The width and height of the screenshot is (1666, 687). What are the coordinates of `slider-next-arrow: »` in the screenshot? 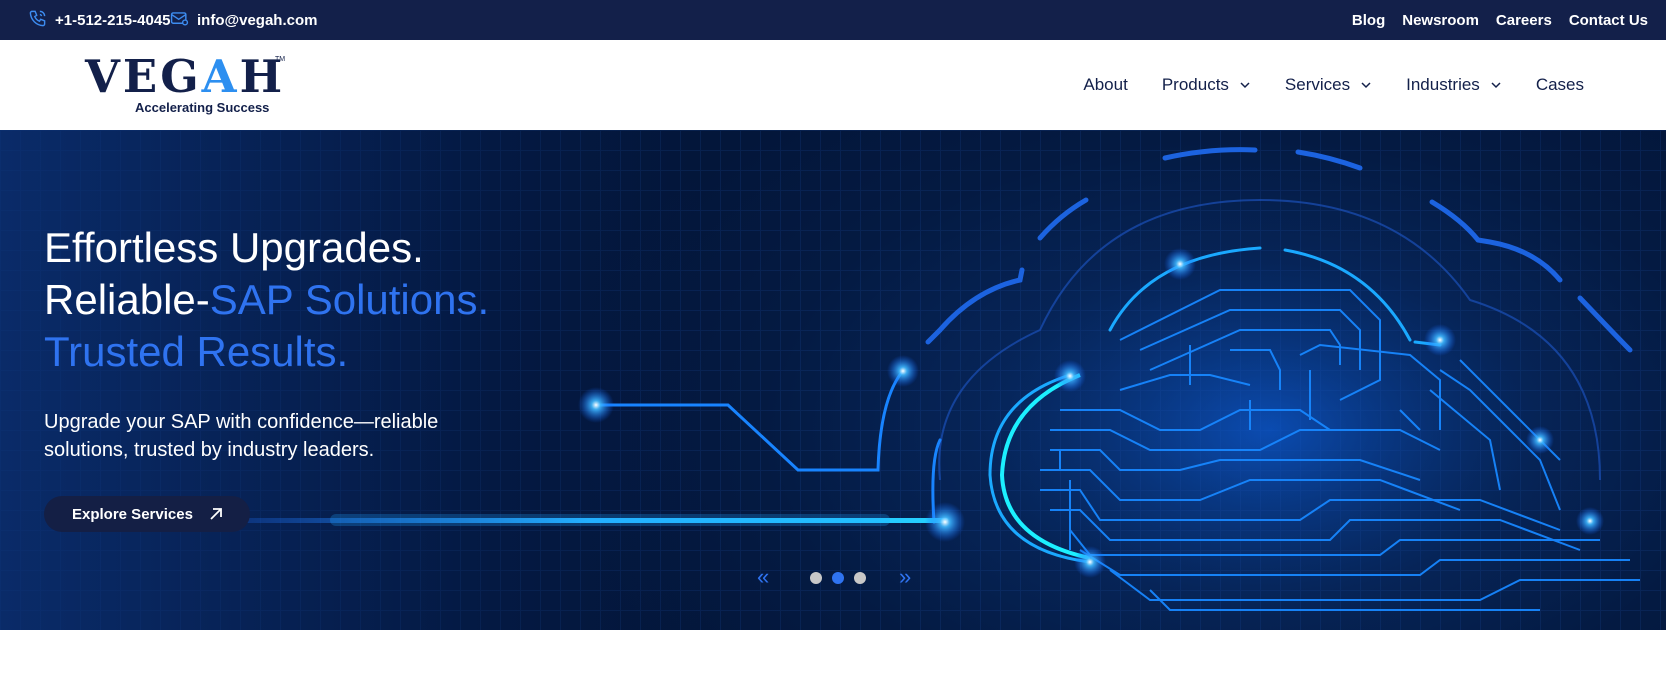 It's located at (905, 577).